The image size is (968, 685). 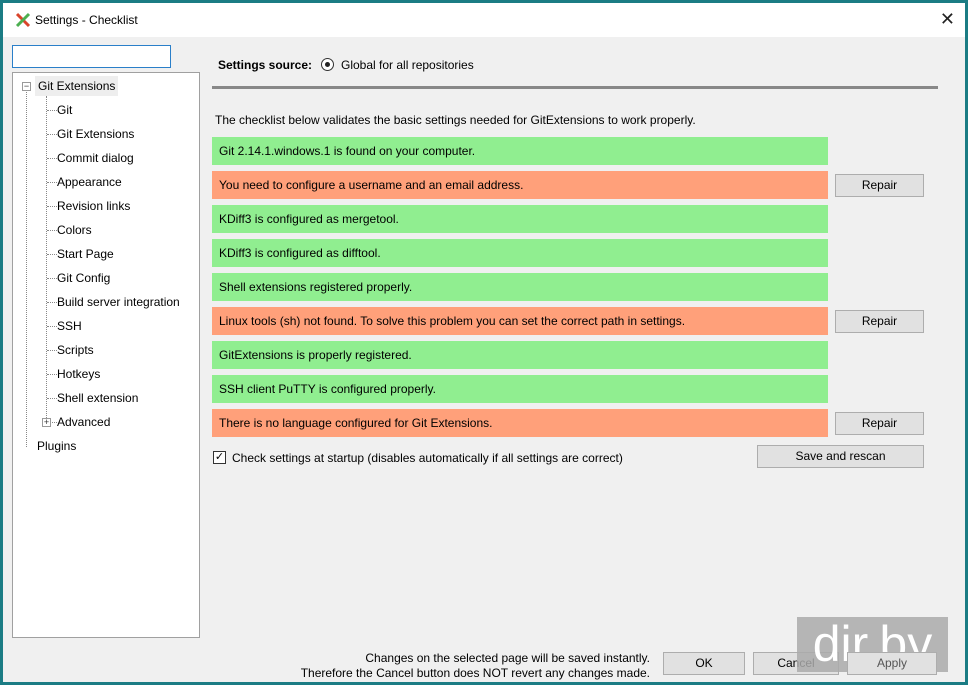 What do you see at coordinates (520, 287) in the screenshot?
I see `check-row: Shell extensions registered properly.` at bounding box center [520, 287].